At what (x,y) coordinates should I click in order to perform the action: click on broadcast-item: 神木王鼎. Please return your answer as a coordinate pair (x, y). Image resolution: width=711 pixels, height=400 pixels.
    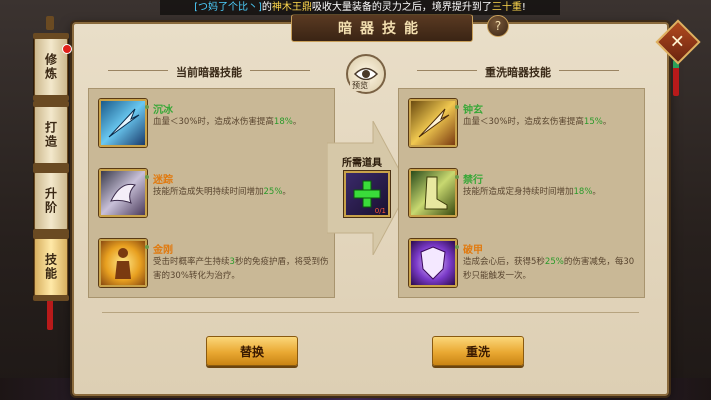
    Looking at the image, I should click on (292, 7).